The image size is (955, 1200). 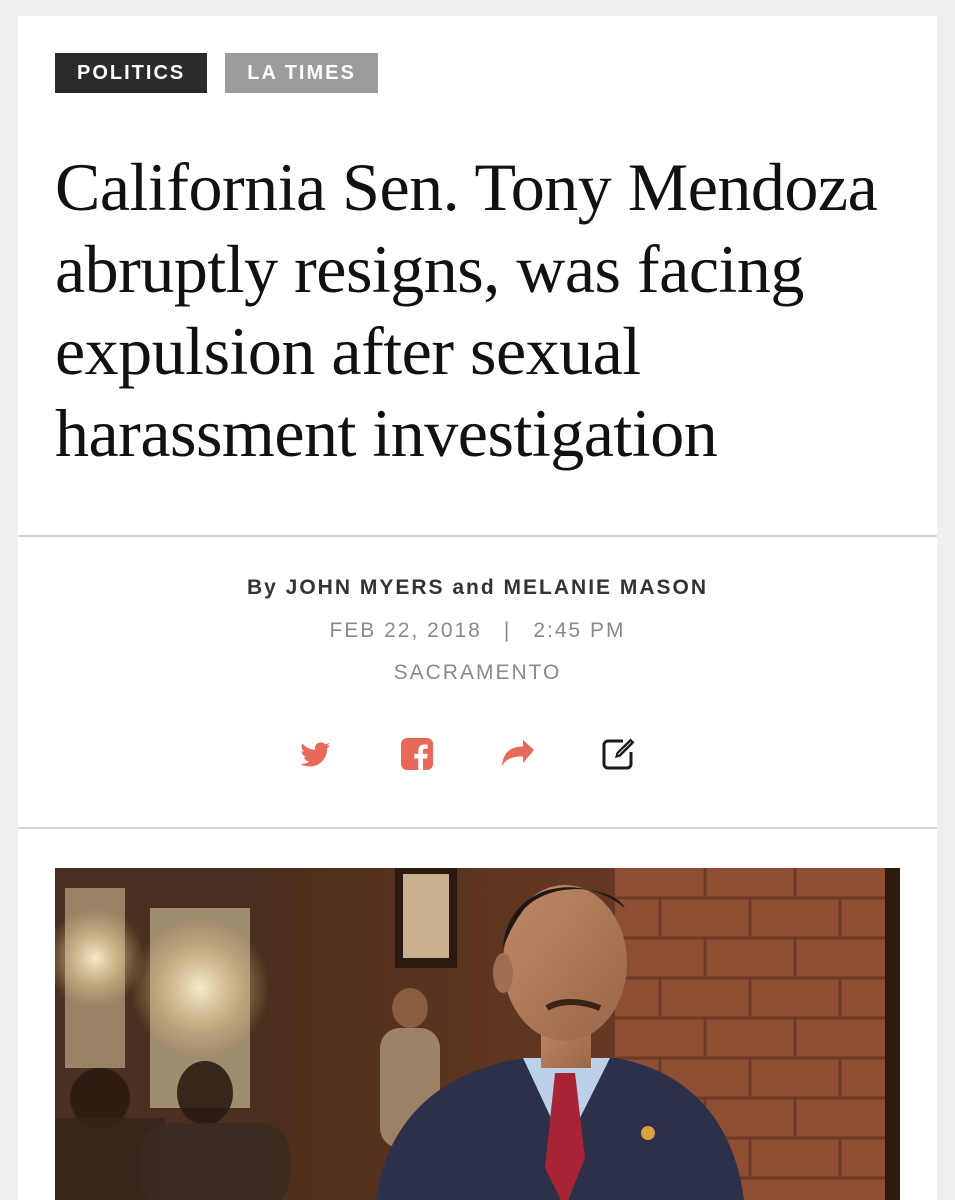 What do you see at coordinates (474, 587) in the screenshot?
I see `byline-connector: and` at bounding box center [474, 587].